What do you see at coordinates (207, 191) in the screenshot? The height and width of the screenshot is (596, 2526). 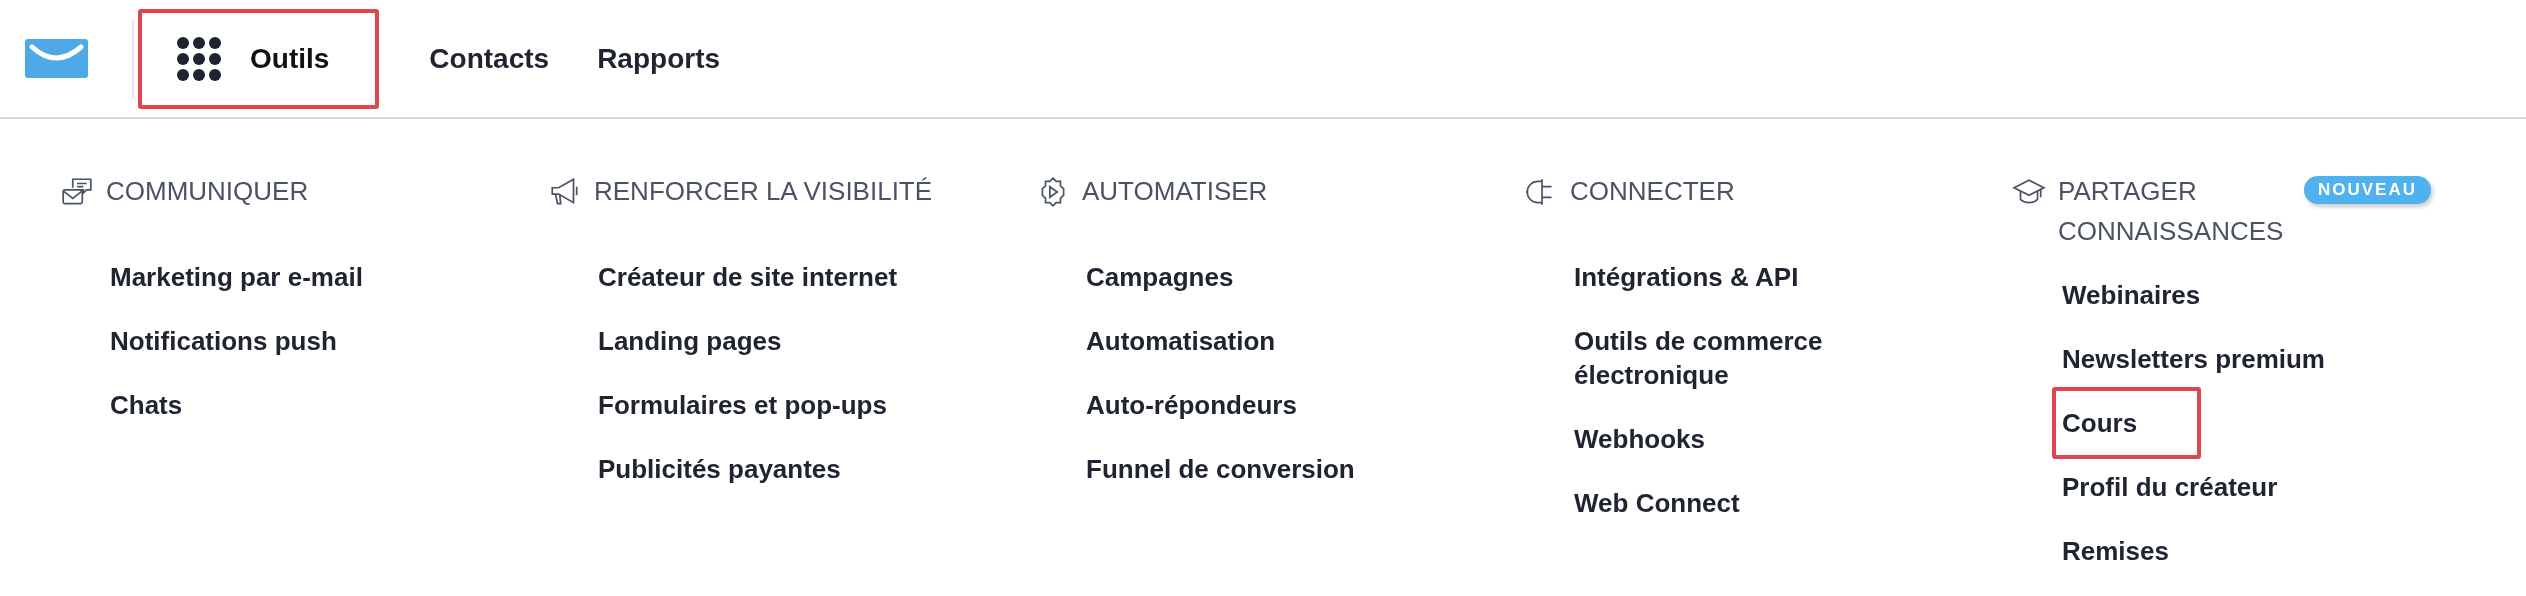 I see `section-title: COMMUNIQUER` at bounding box center [207, 191].